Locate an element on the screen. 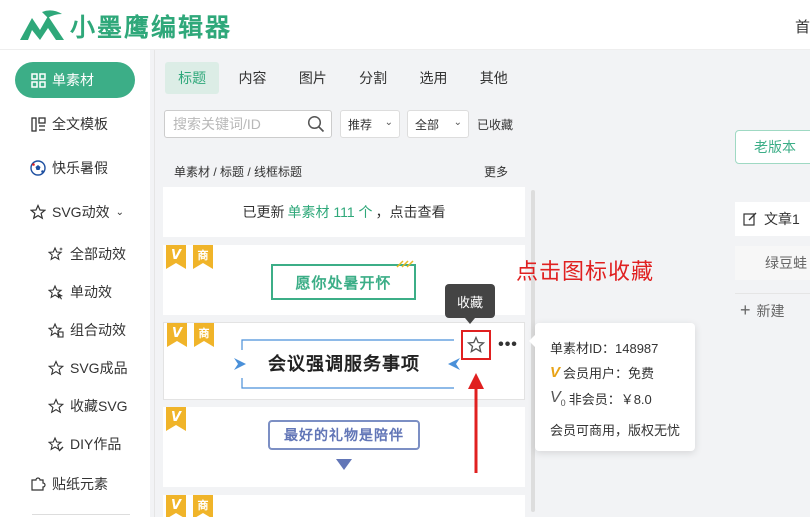  more-dots-icon: ••• is located at coordinates (508, 344).